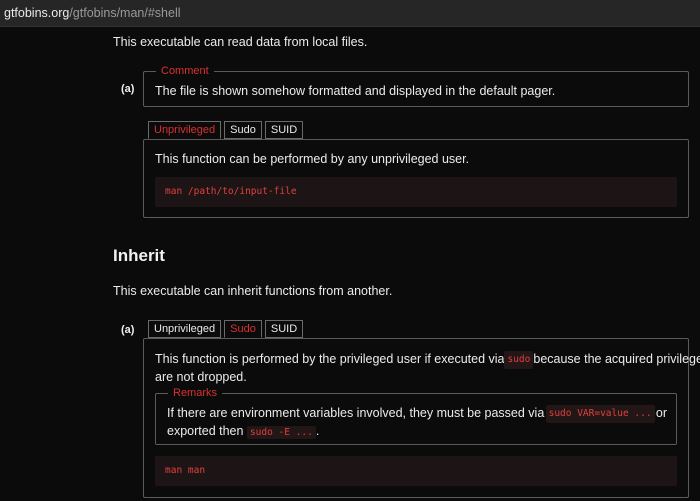 Image resolution: width=700 pixels, height=501 pixels. Describe the element at coordinates (185, 470) in the screenshot. I see `inherit-code: man man` at that location.